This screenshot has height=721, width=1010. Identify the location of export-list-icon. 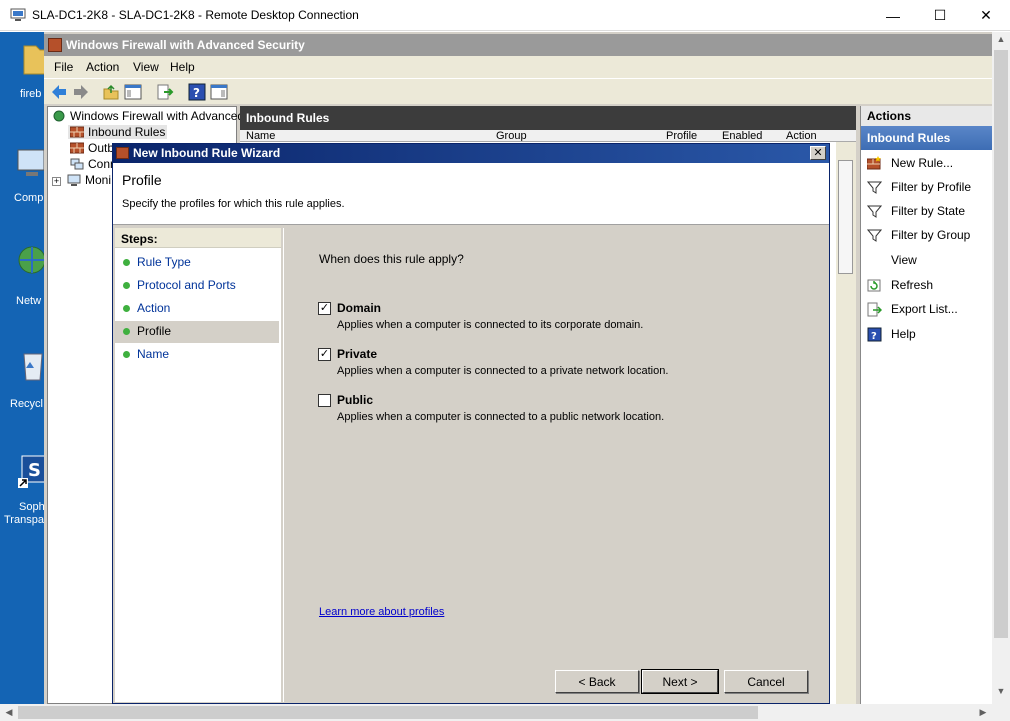
(165, 92).